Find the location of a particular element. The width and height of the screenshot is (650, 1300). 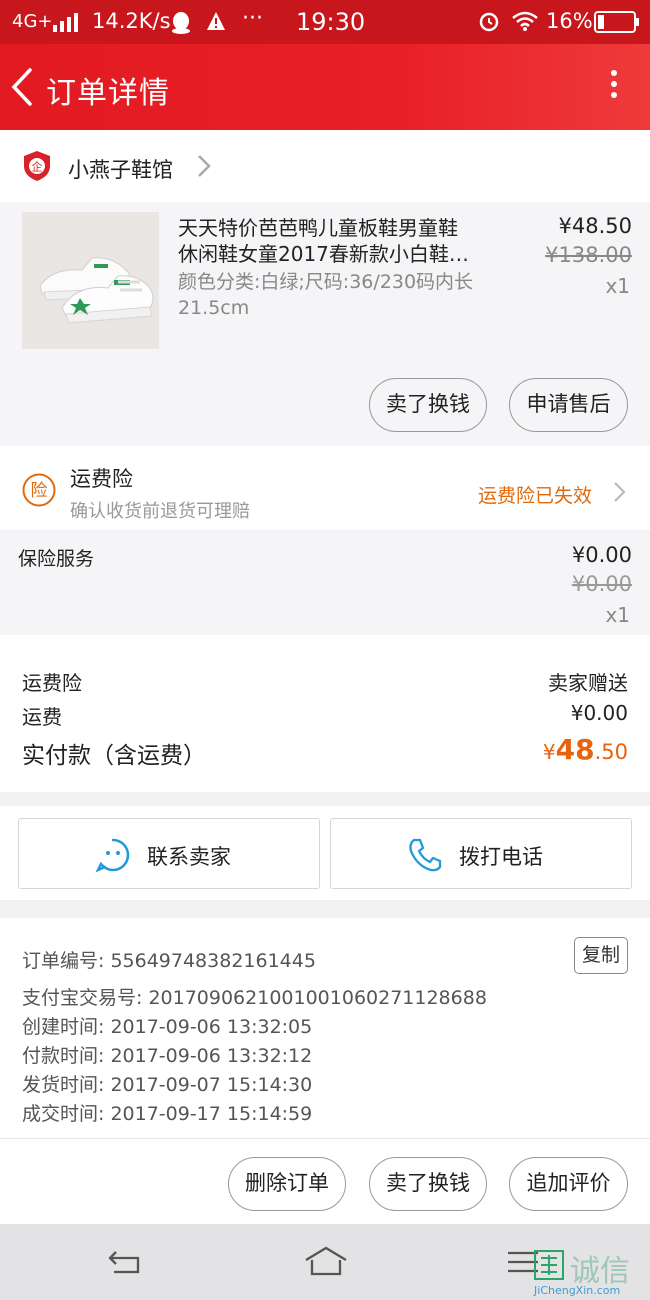

watermark: 诚信 JiChengXin.com is located at coordinates (588, 1273).